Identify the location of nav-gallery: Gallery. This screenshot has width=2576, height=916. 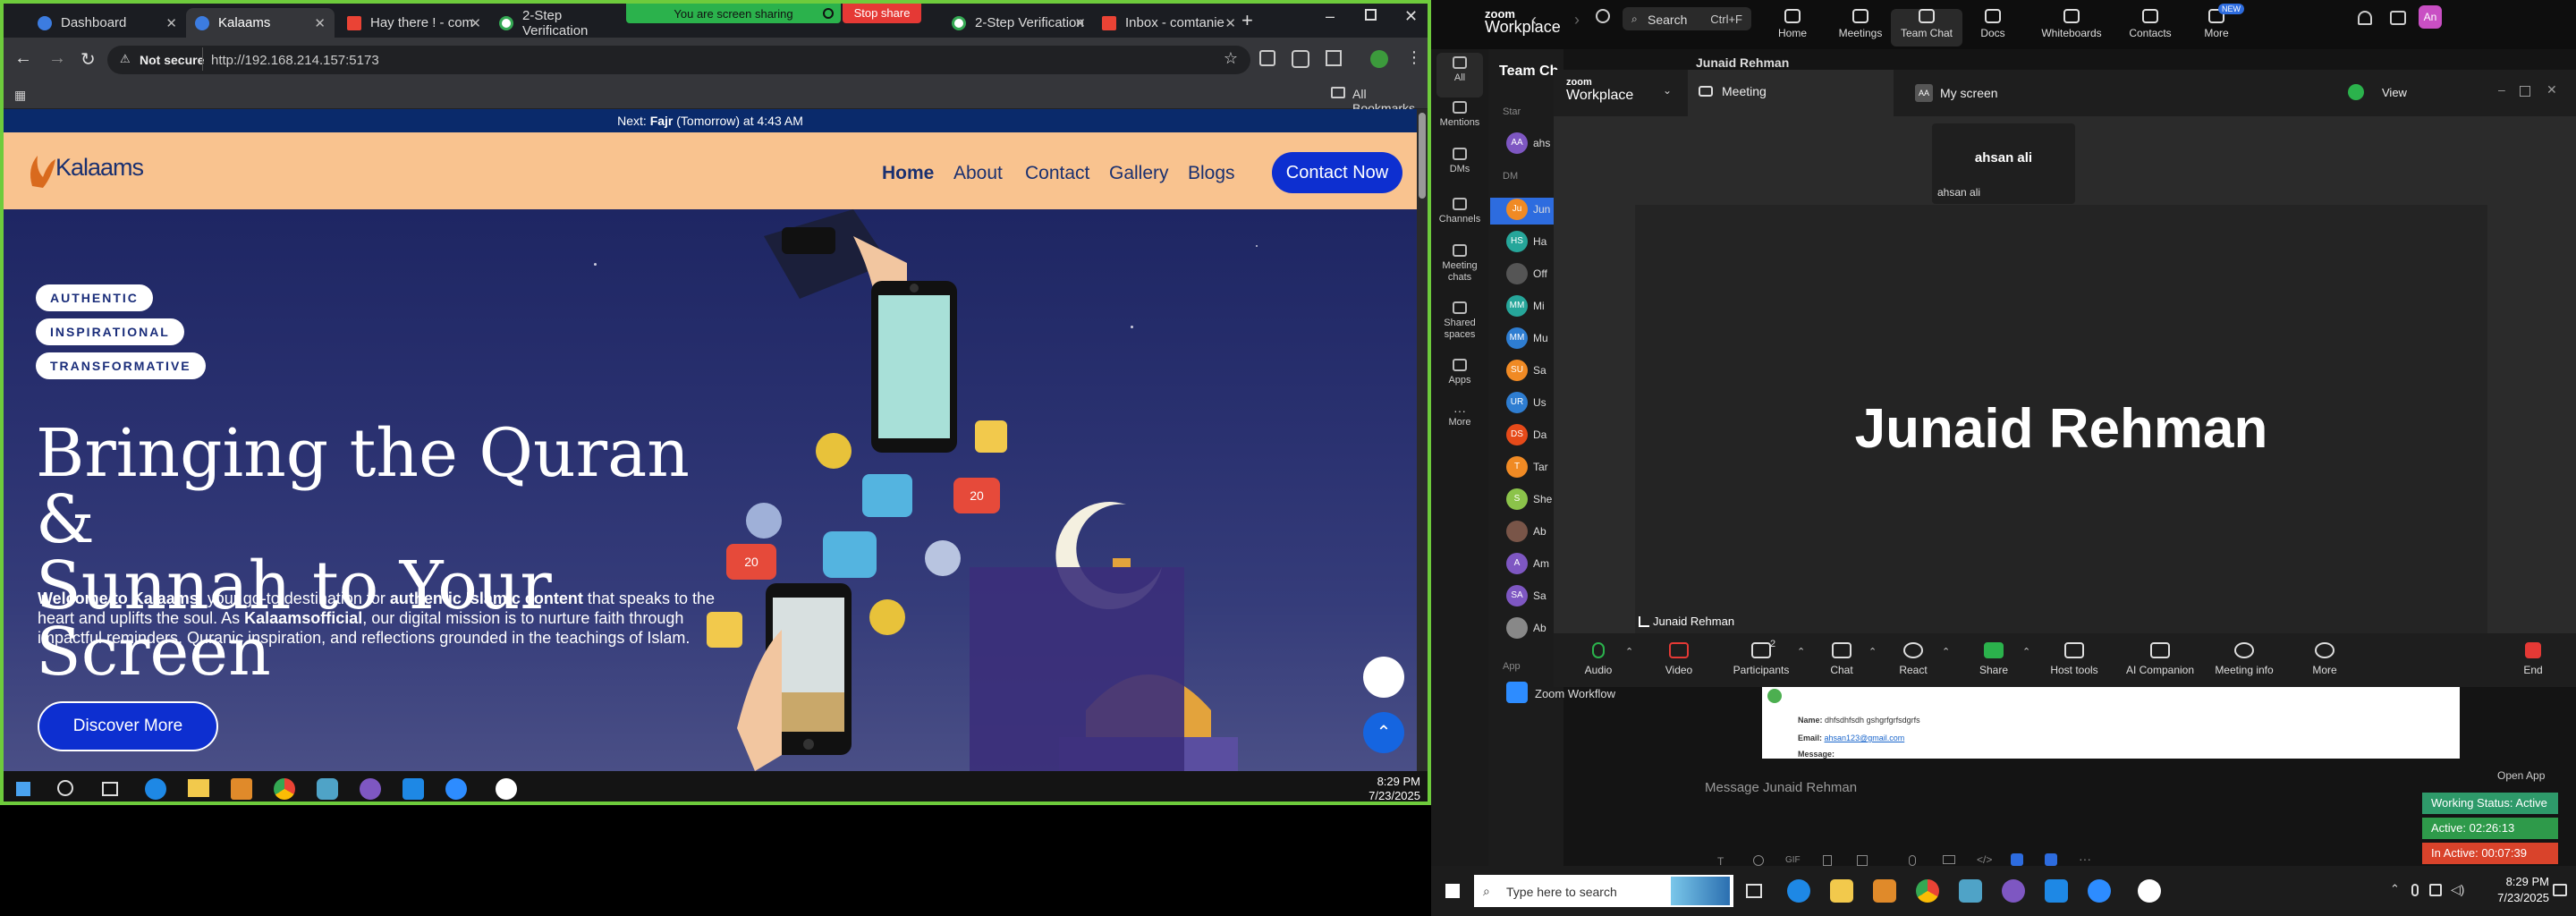
(1139, 173).